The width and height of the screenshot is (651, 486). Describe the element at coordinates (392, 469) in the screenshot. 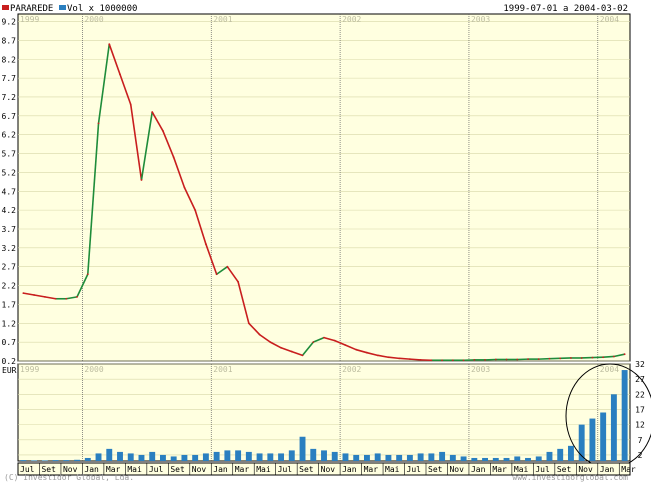

I see `month-label: Mai` at that location.